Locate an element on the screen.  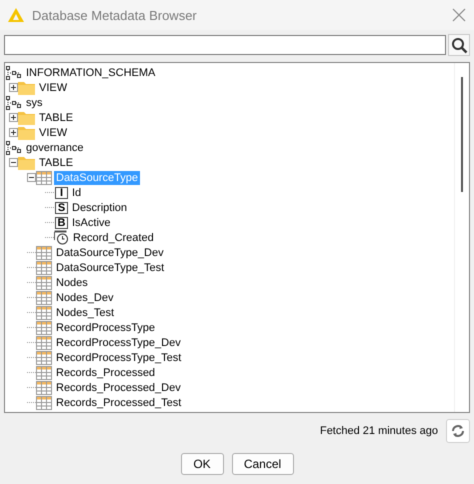
tree-item: Record_Created is located at coordinates (113, 237).